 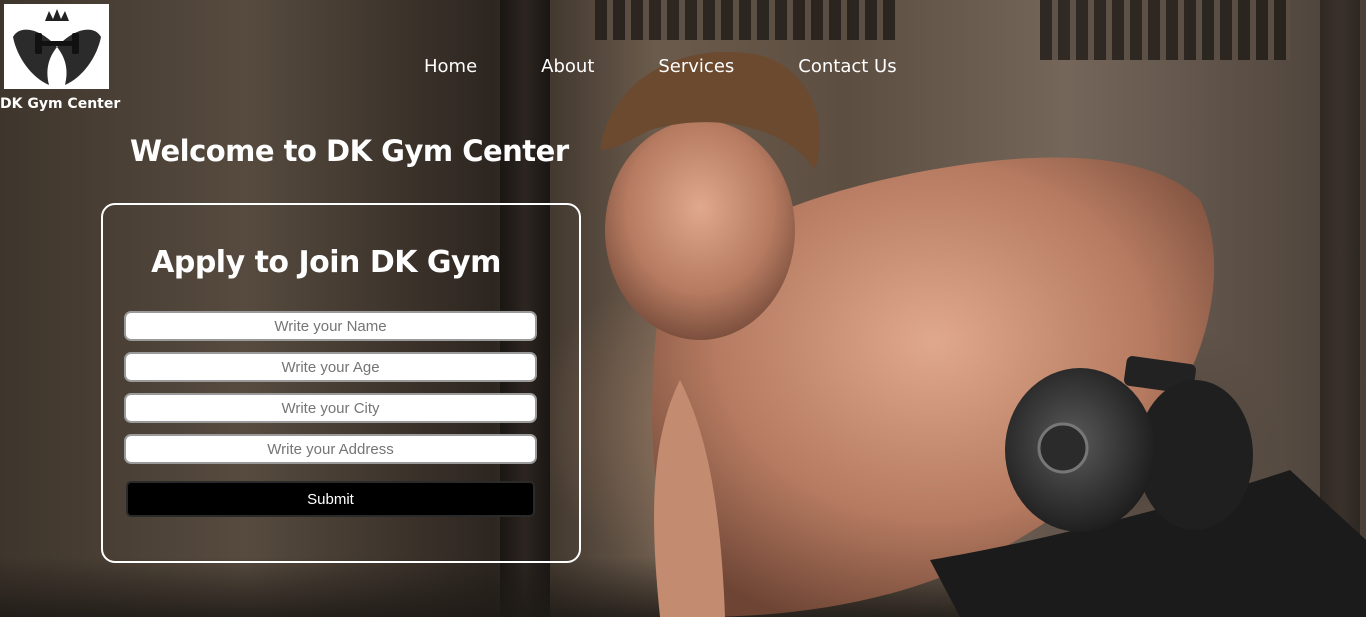 I want to click on logo, so click(x=56, y=46).